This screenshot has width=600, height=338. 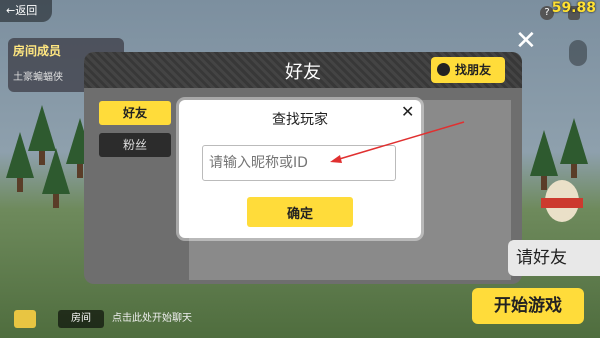 What do you see at coordinates (135, 113) in the screenshot?
I see `tab-friends: 好友` at bounding box center [135, 113].